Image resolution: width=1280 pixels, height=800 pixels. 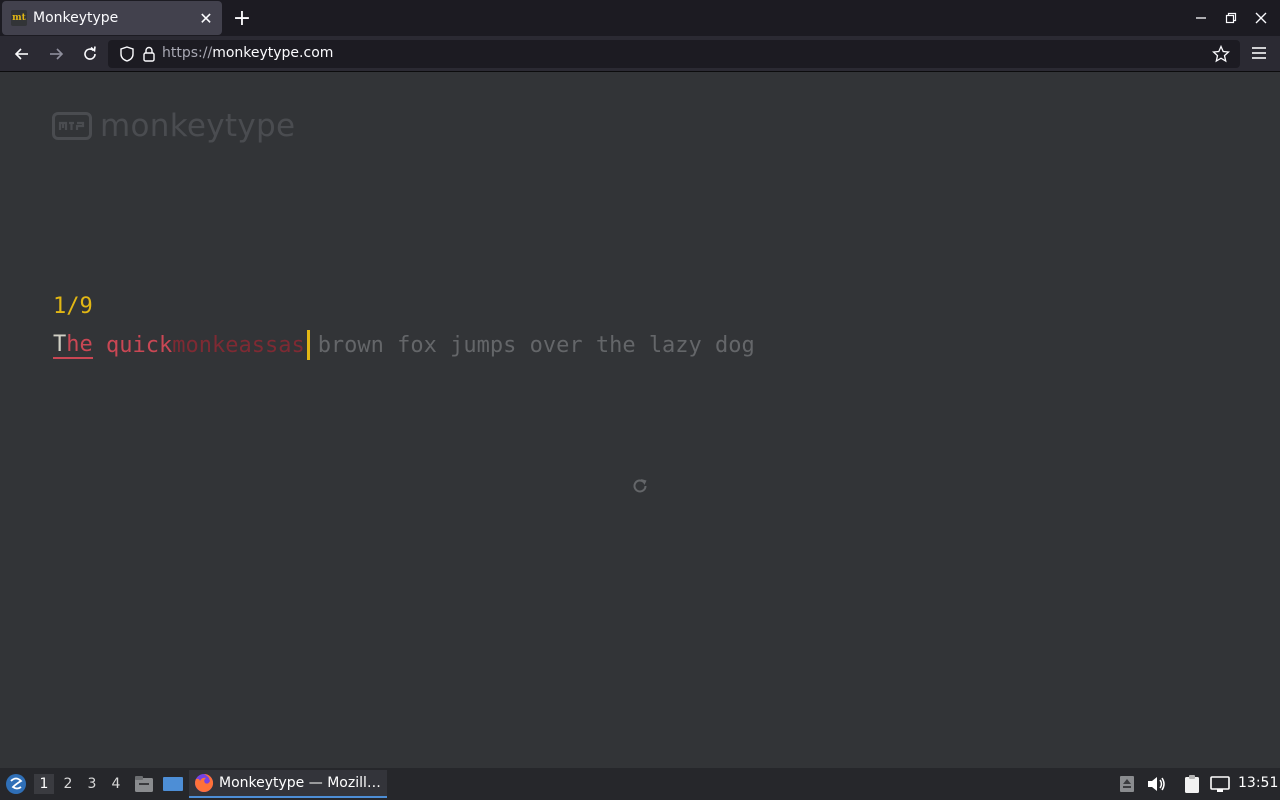 What do you see at coordinates (1201, 18) in the screenshot?
I see `minimize-icon` at bounding box center [1201, 18].